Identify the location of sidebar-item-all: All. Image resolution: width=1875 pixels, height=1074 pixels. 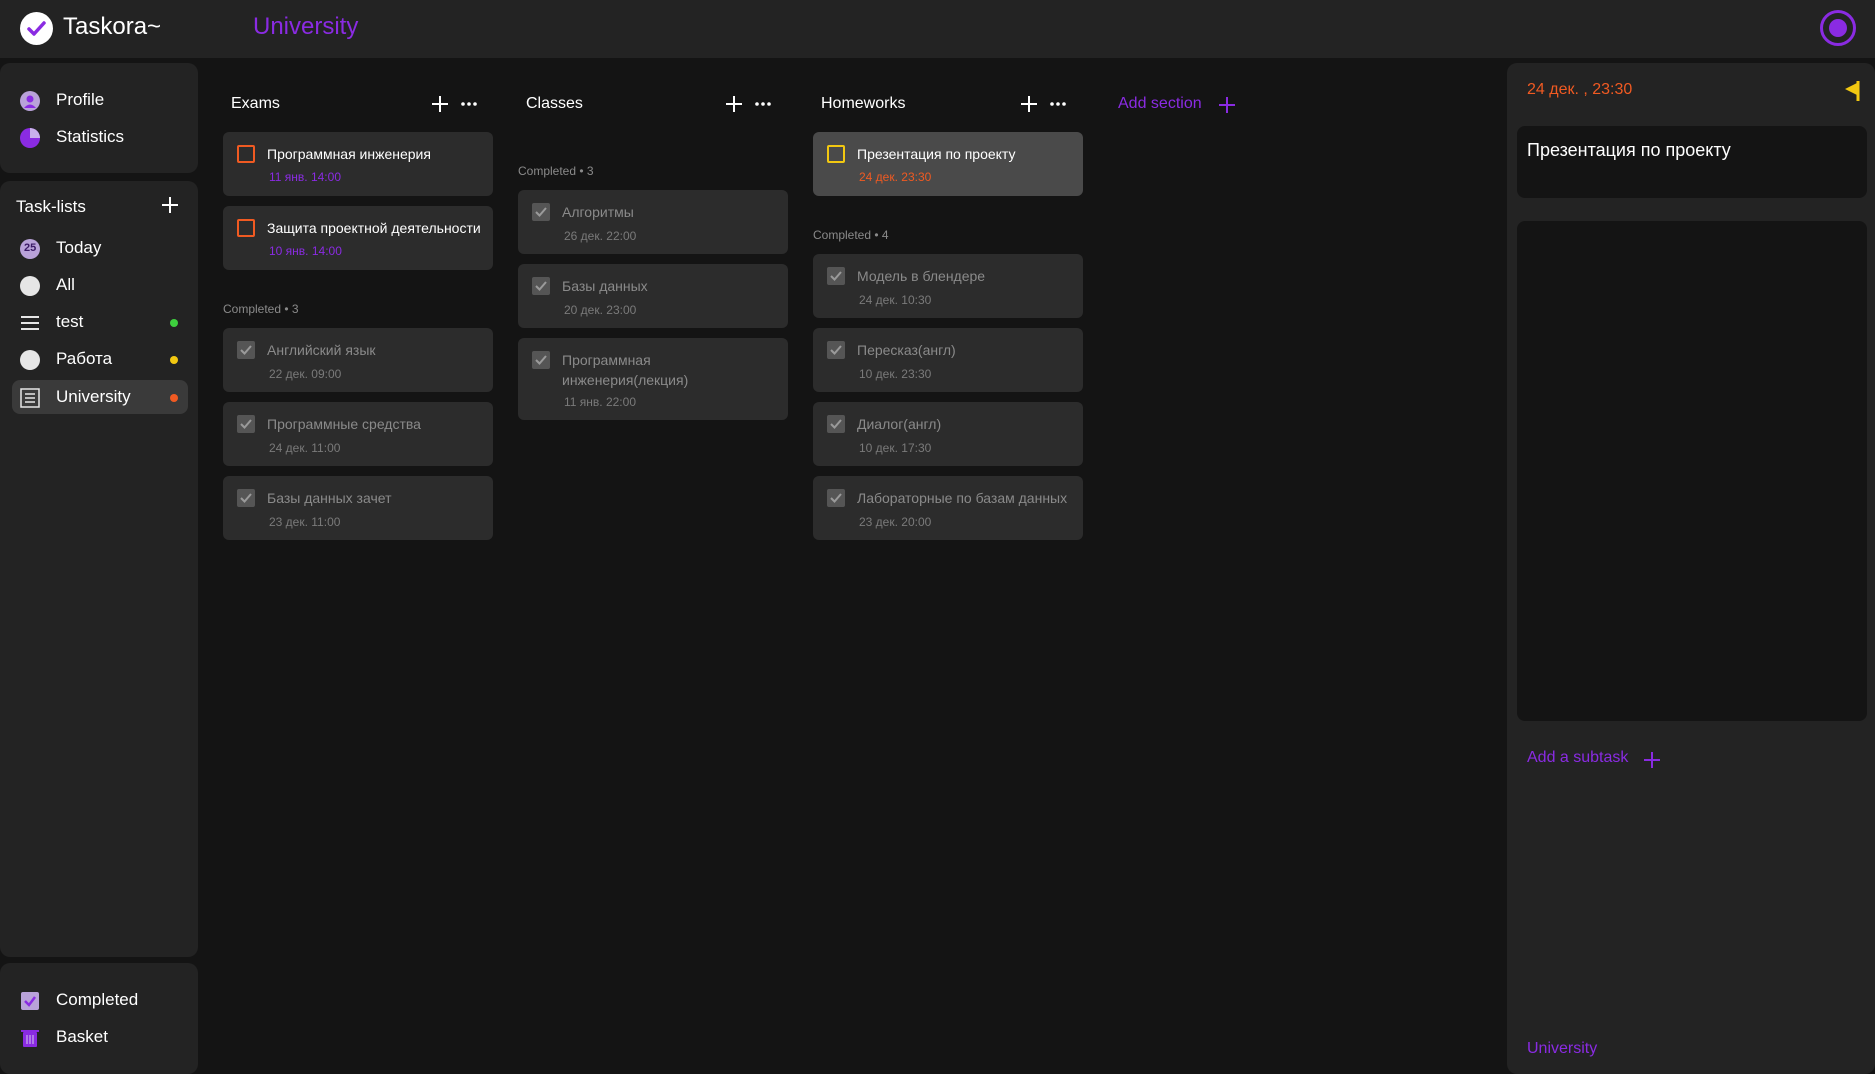
(100, 285).